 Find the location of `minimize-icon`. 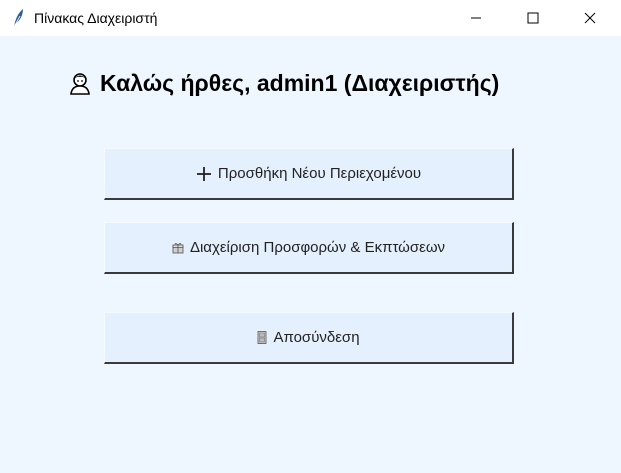

minimize-icon is located at coordinates (476, 18).